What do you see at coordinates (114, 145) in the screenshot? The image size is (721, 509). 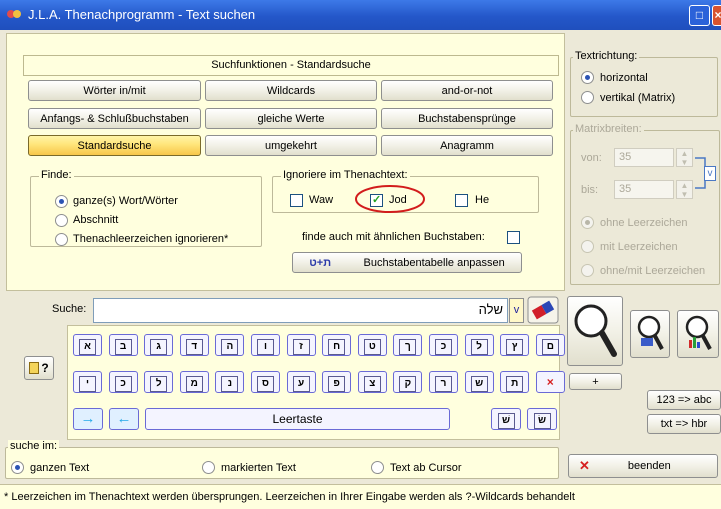 I see `tab-standardsuche: Standardsuche` at bounding box center [114, 145].